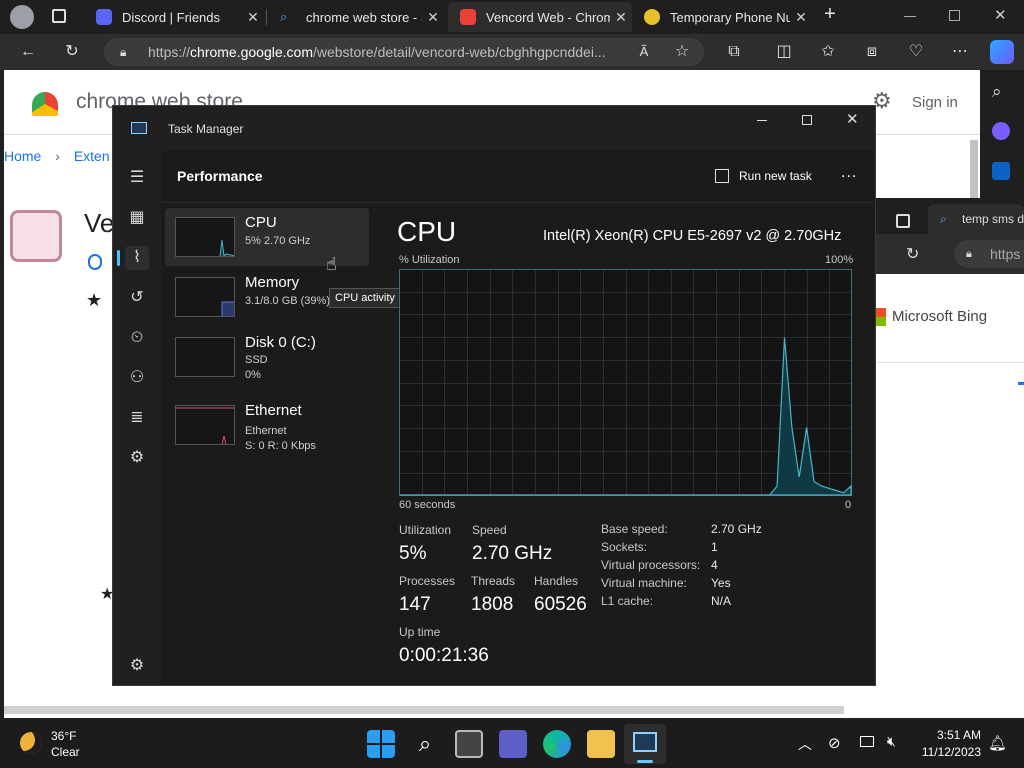  Describe the element at coordinates (1001, 131) in the screenshot. I see `copilot-sidebar-icon` at that location.